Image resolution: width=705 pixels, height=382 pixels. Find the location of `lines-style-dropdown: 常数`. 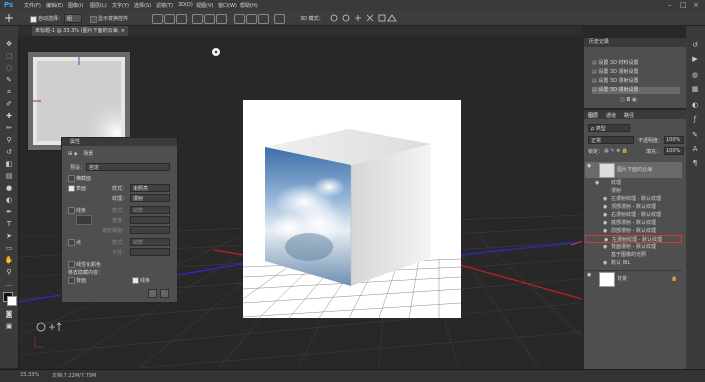

lines-style-dropdown: 常数 is located at coordinates (150, 210).